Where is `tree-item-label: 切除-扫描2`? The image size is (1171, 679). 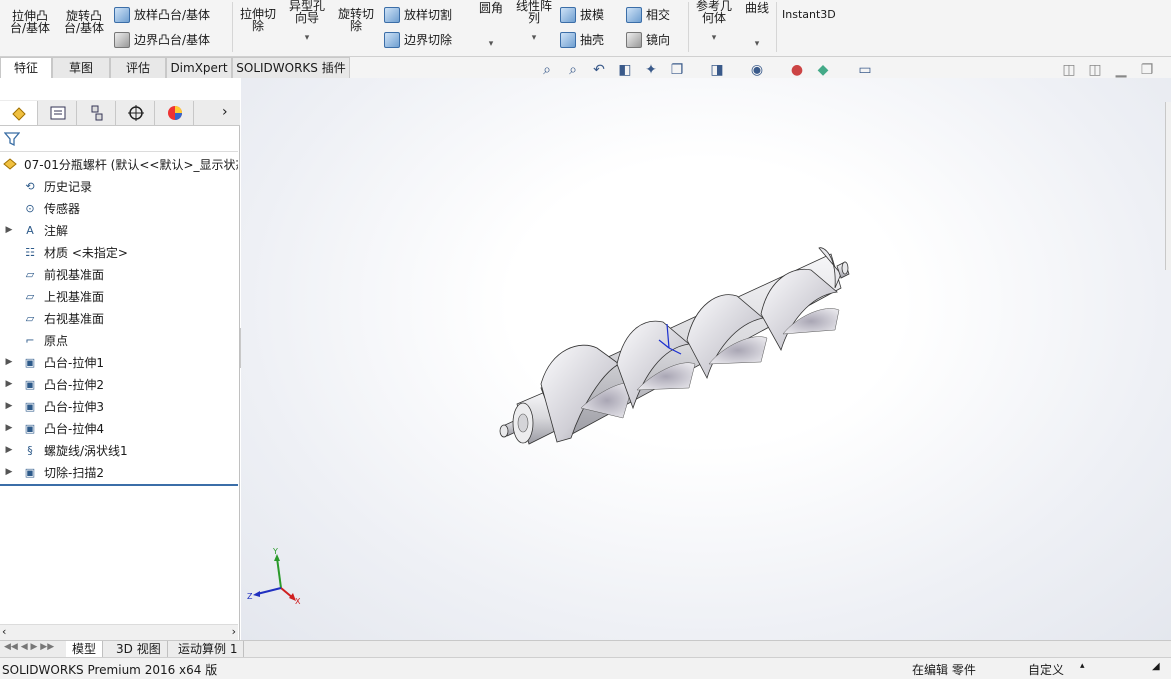
tree-item-label: 切除-扫描2 is located at coordinates (74, 472).